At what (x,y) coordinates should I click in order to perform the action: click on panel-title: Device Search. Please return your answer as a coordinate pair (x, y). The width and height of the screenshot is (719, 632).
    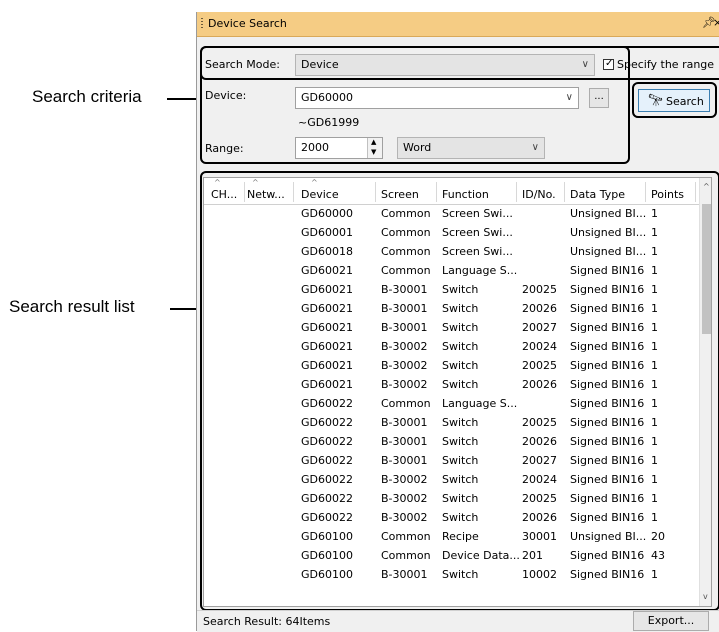
    Looking at the image, I should click on (247, 23).